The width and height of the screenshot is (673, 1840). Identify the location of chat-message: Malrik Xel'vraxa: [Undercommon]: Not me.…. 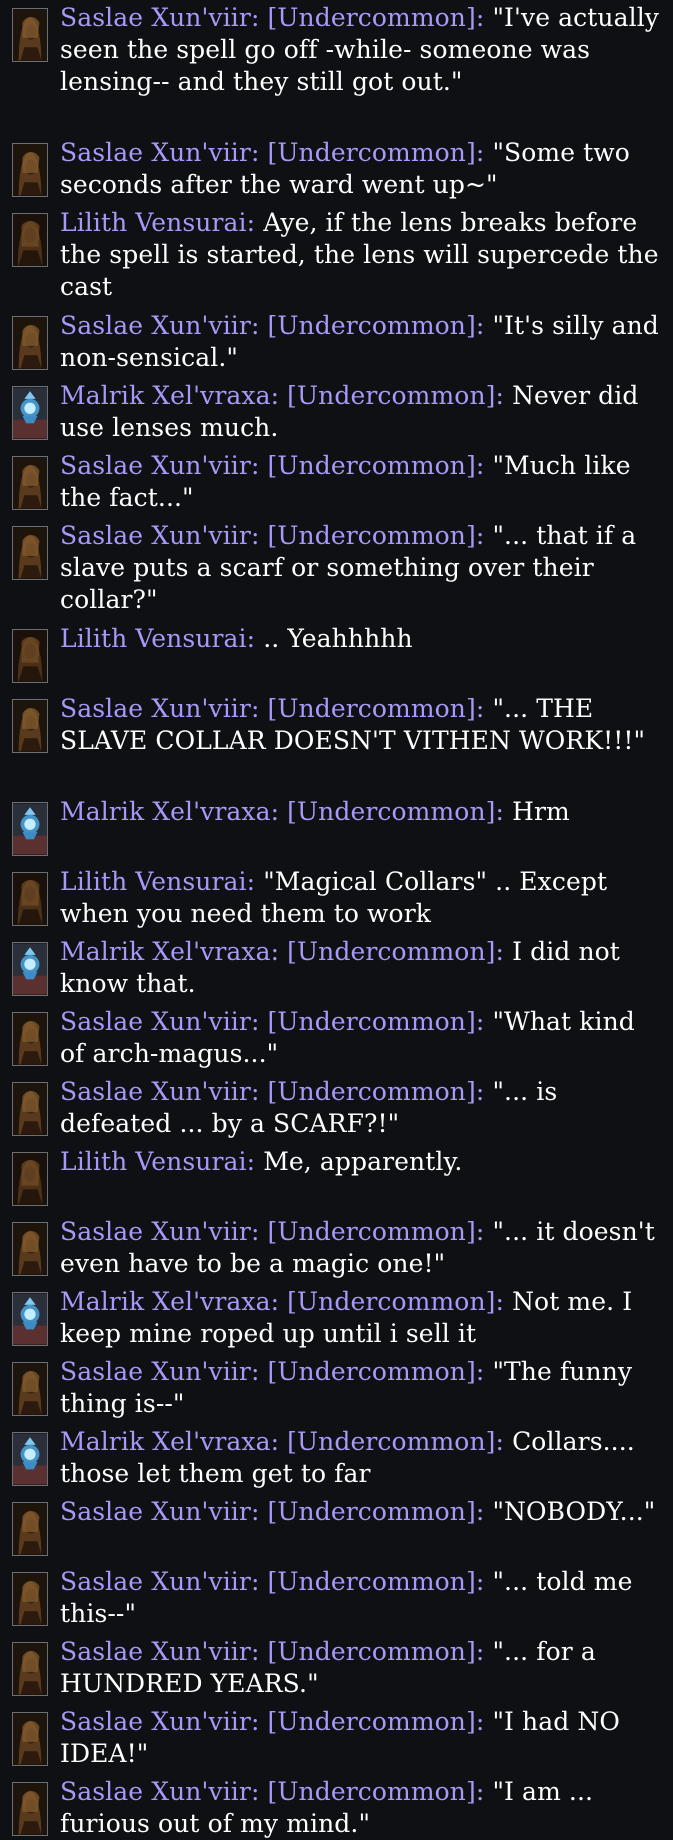
(336, 1318).